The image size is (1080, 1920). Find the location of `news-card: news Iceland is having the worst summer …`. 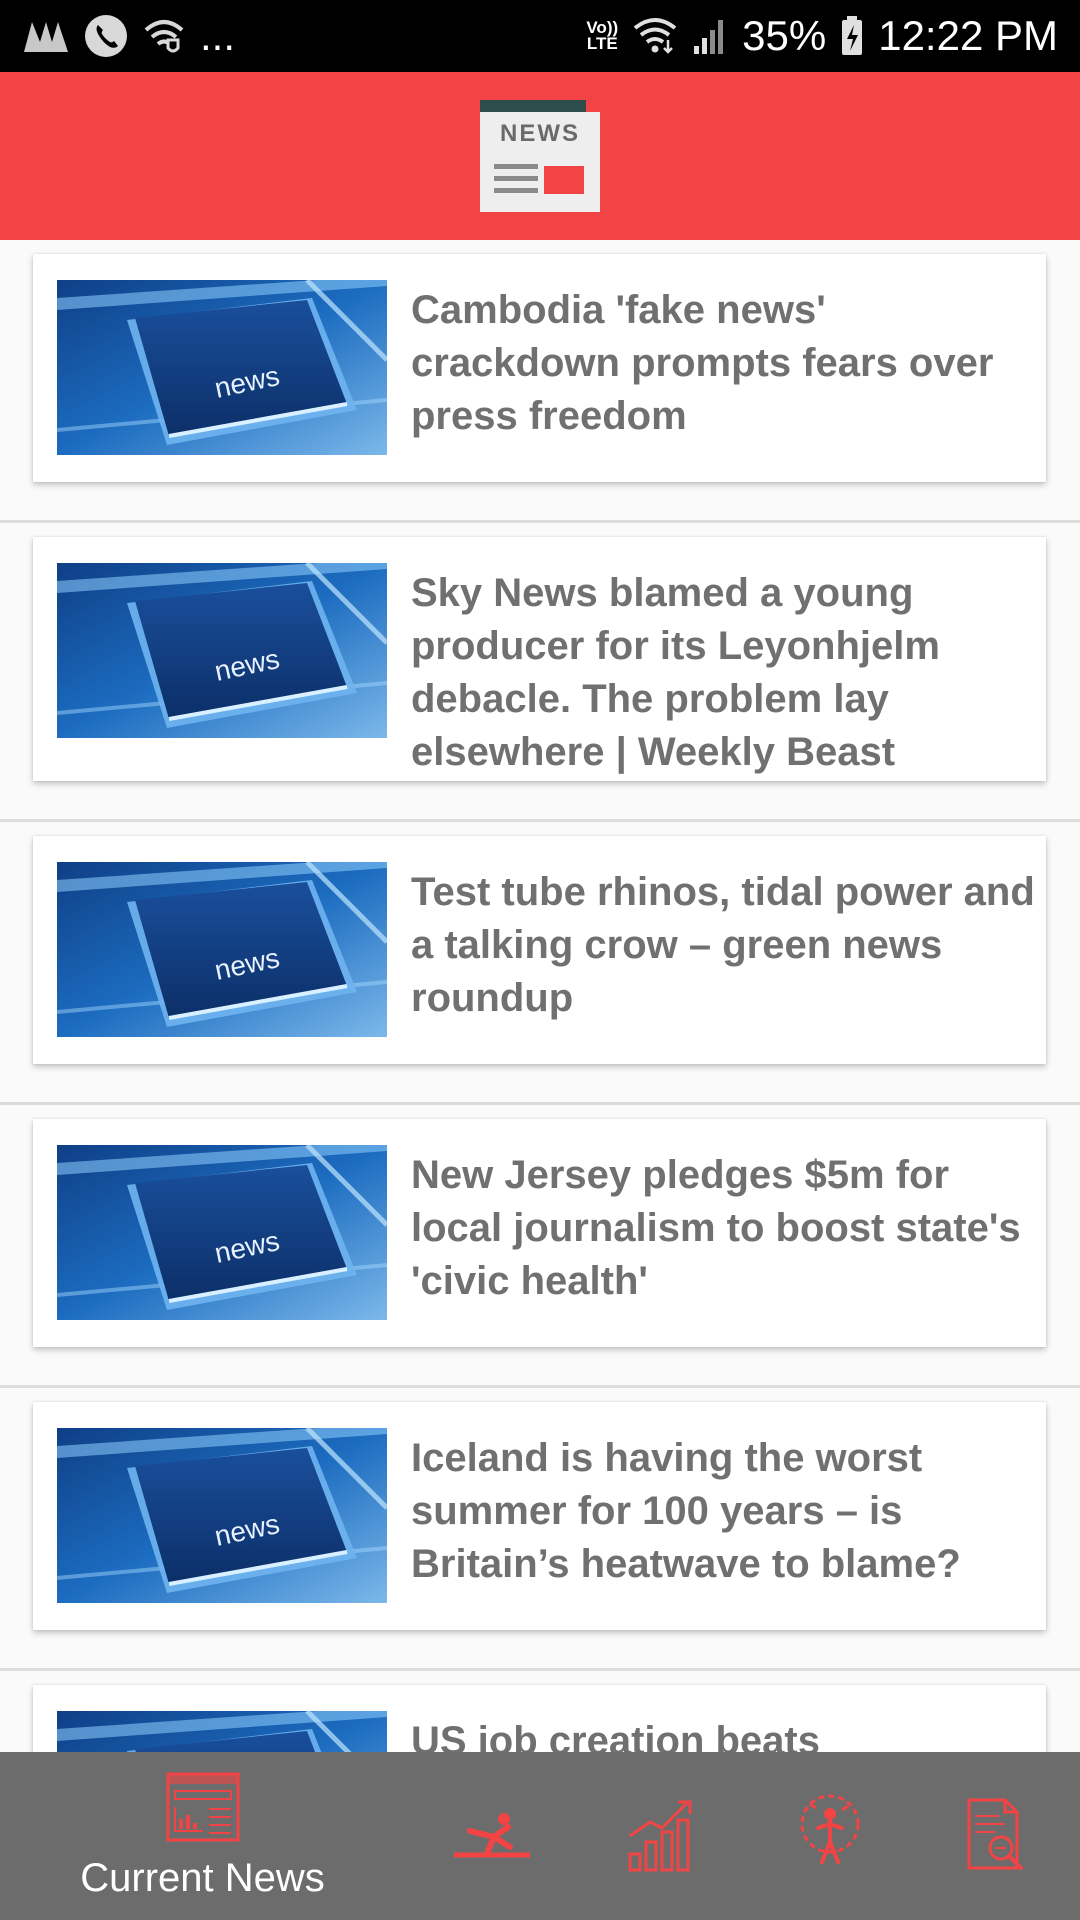

news-card: news Iceland is having the worst summer … is located at coordinates (539, 1516).